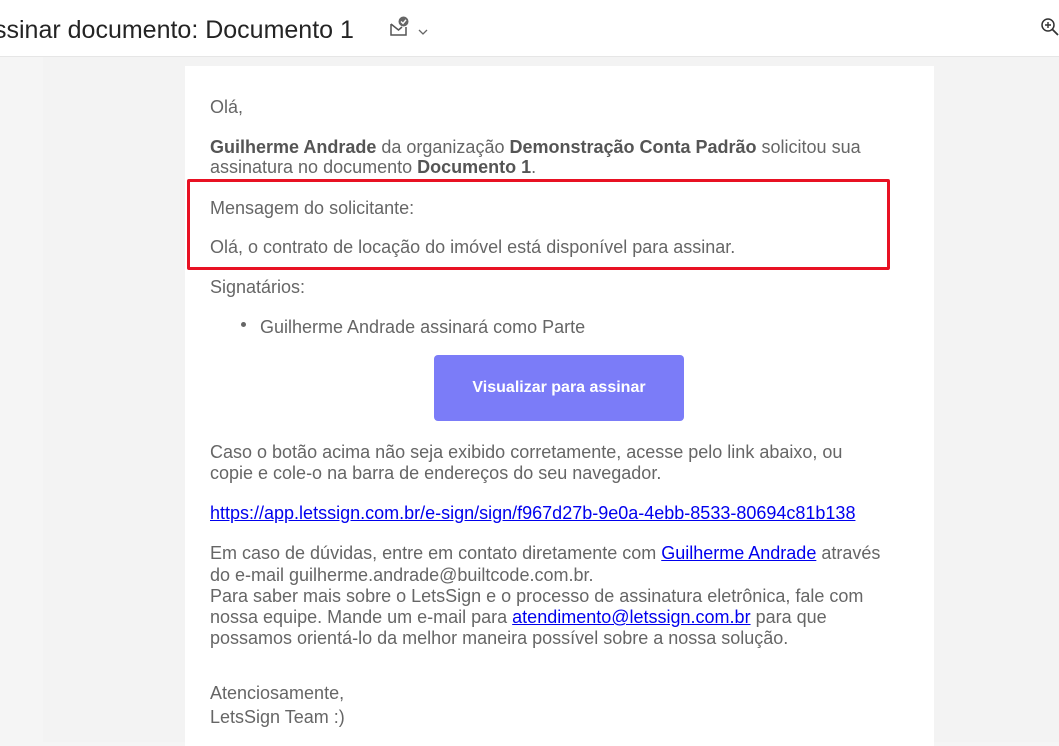 The image size is (1059, 746). Describe the element at coordinates (808, 147) in the screenshot. I see `intro-text: solicitou sua` at that location.